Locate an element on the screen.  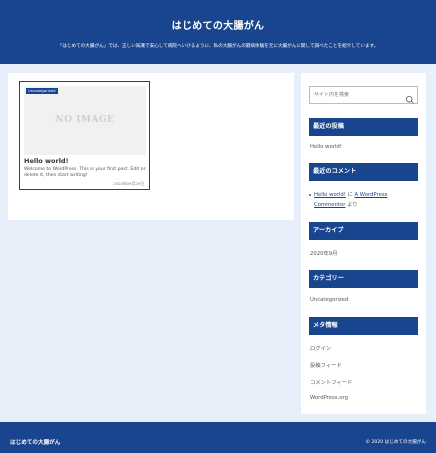
site-title: はじめての大腸がん is located at coordinates (218, 24).